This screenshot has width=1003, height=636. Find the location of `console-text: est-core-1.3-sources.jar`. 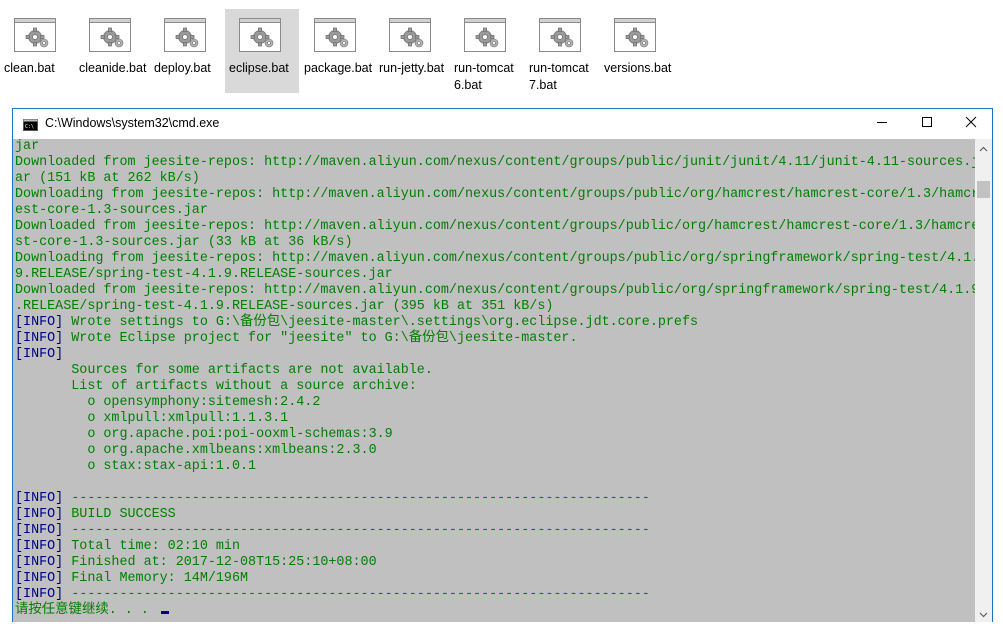

console-text: est-core-1.3-sources.jar is located at coordinates (111, 210).